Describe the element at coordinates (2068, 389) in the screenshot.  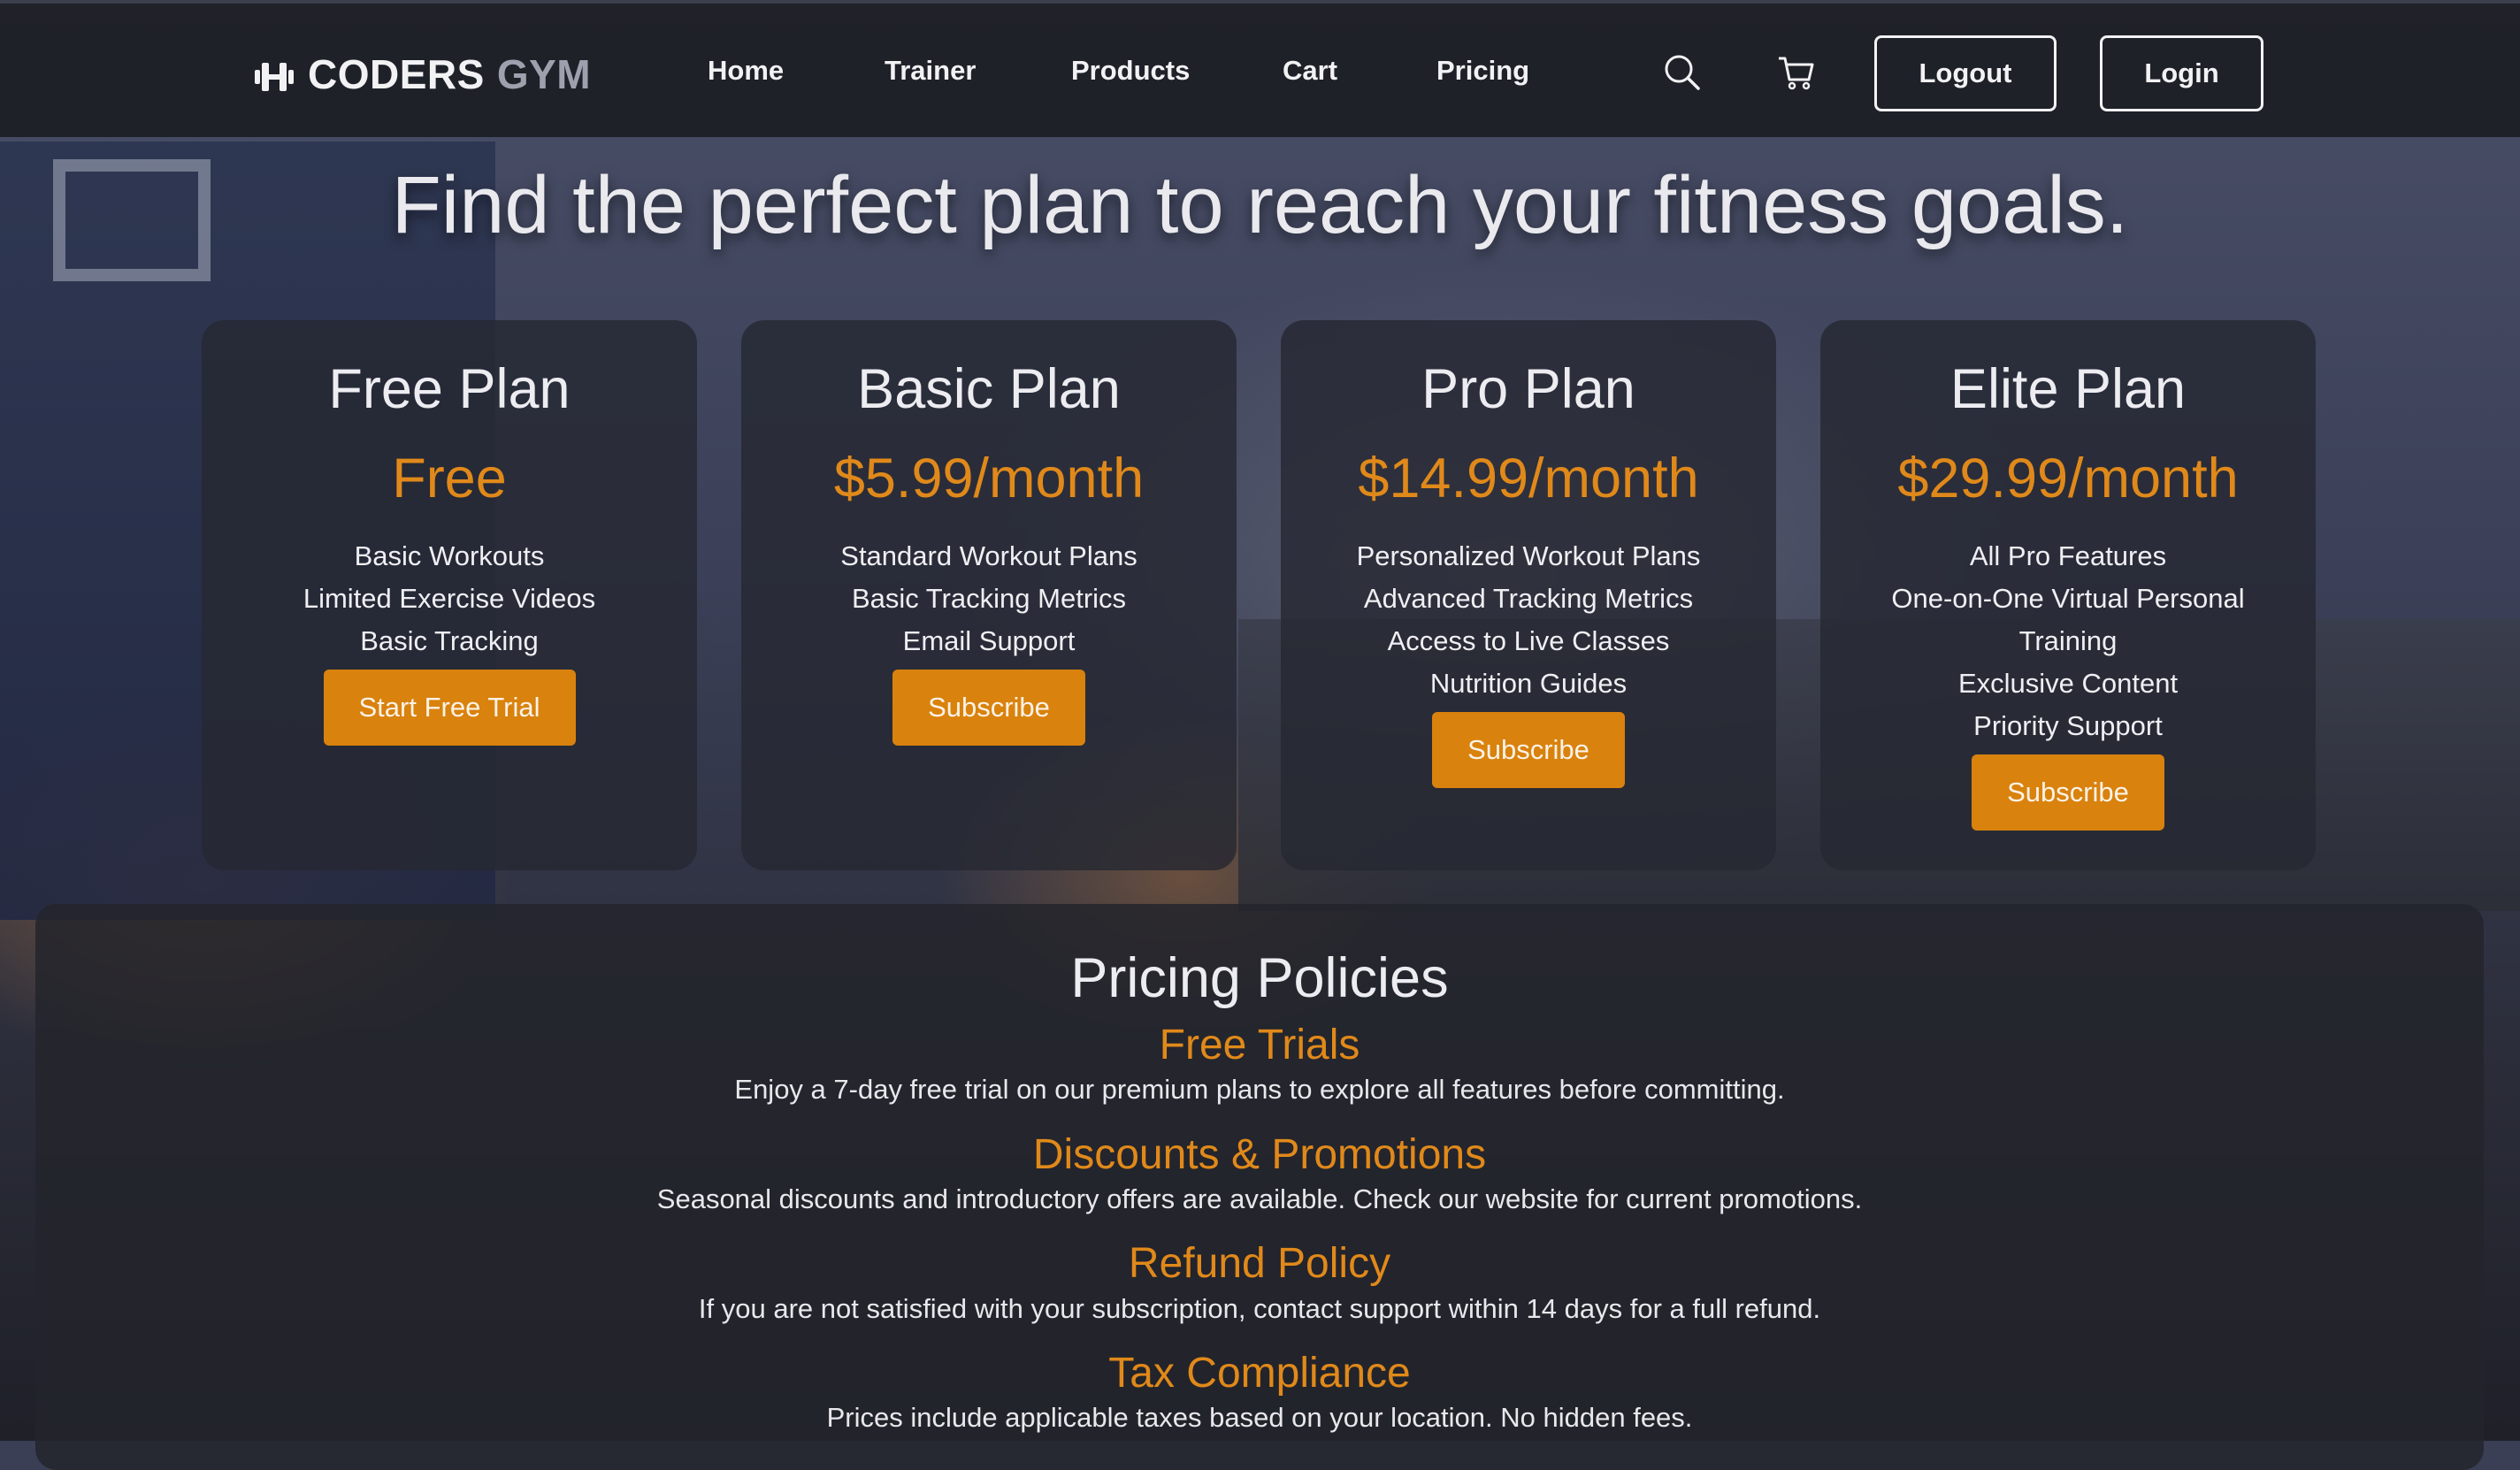
I see `plan-name: Elite Plan` at that location.